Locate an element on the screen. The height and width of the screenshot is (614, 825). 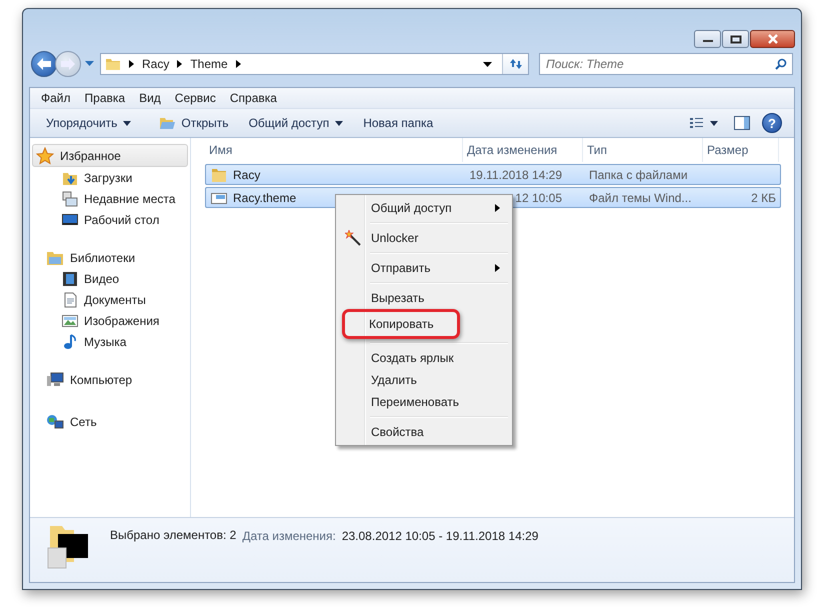
date-cell-text: 12 10:05 is located at coordinates (538, 197).